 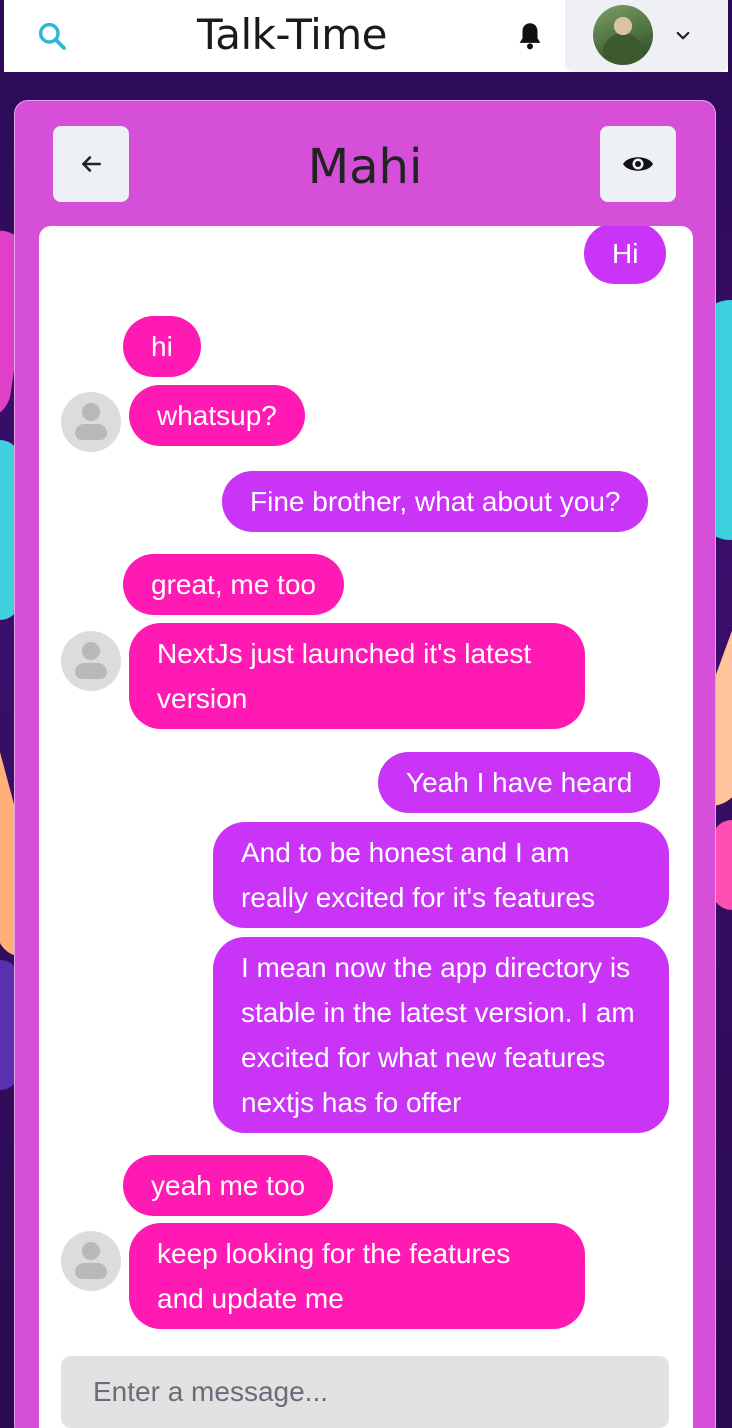 I want to click on search-button, so click(x=52, y=36).